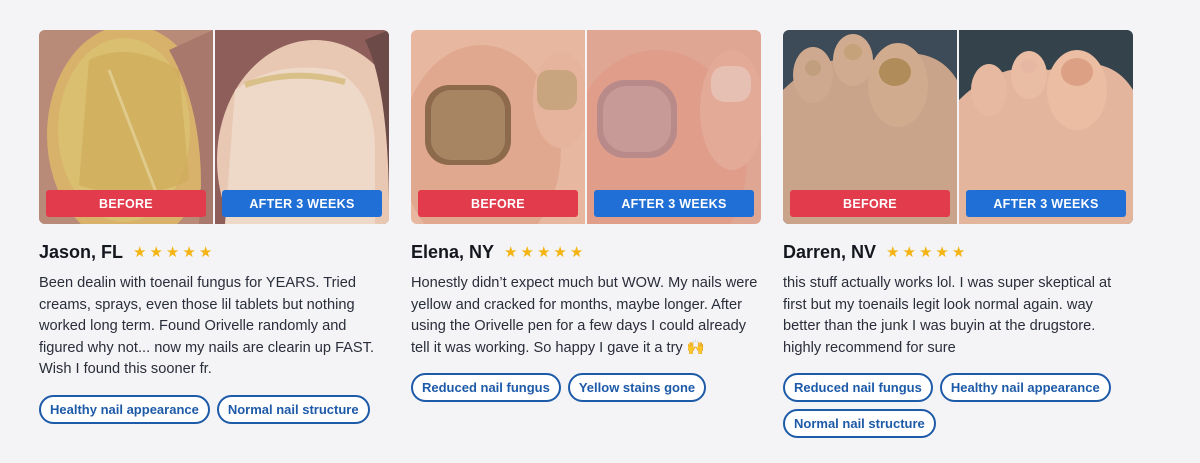  What do you see at coordinates (830, 251) in the screenshot?
I see `reviewer-name: Darren, NV` at bounding box center [830, 251].